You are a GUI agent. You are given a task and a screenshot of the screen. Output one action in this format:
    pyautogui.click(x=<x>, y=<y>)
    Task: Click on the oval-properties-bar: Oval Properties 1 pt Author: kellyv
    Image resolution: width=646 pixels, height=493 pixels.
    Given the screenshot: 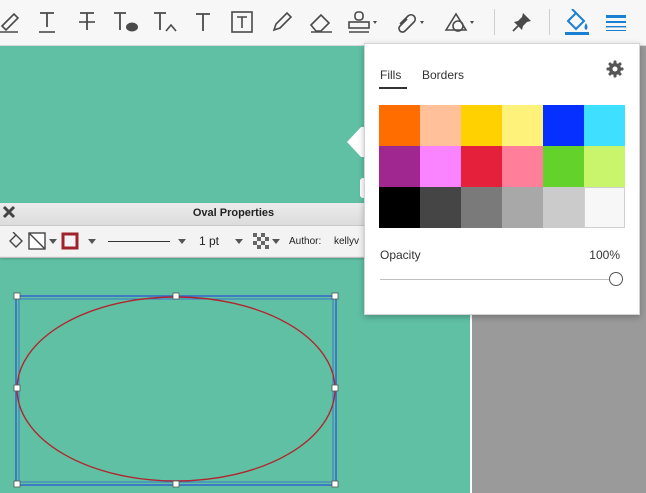 What is the action you would take?
    pyautogui.click(x=186, y=230)
    